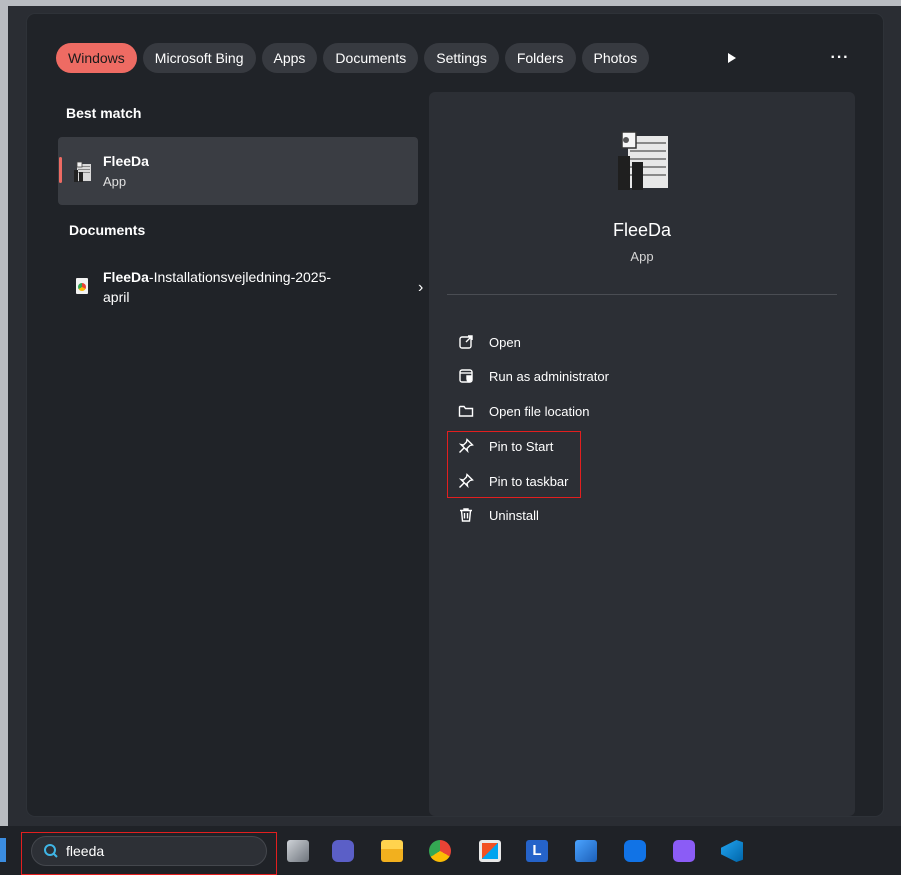 The image size is (901, 875). What do you see at coordinates (392, 851) in the screenshot?
I see `file-explorer-icon` at bounding box center [392, 851].